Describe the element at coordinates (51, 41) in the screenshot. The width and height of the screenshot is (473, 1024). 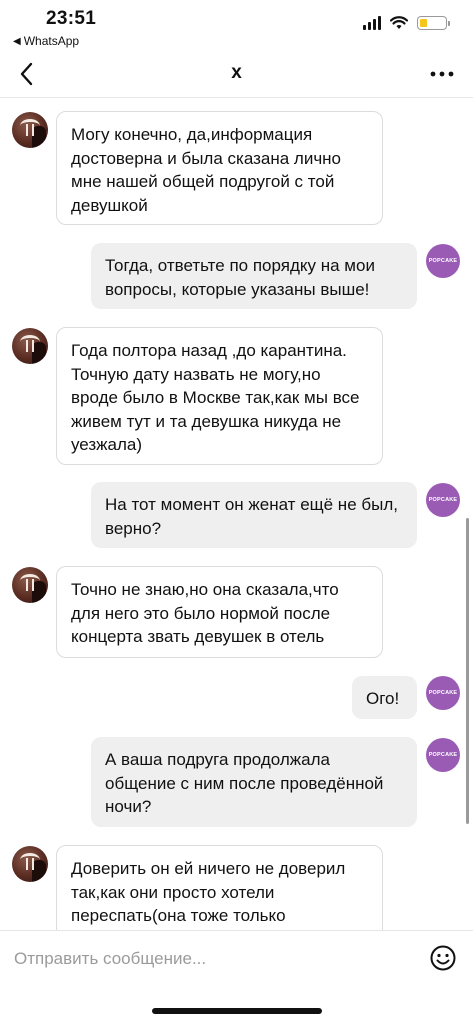
I see `back-app-label: WhatsApp` at that location.